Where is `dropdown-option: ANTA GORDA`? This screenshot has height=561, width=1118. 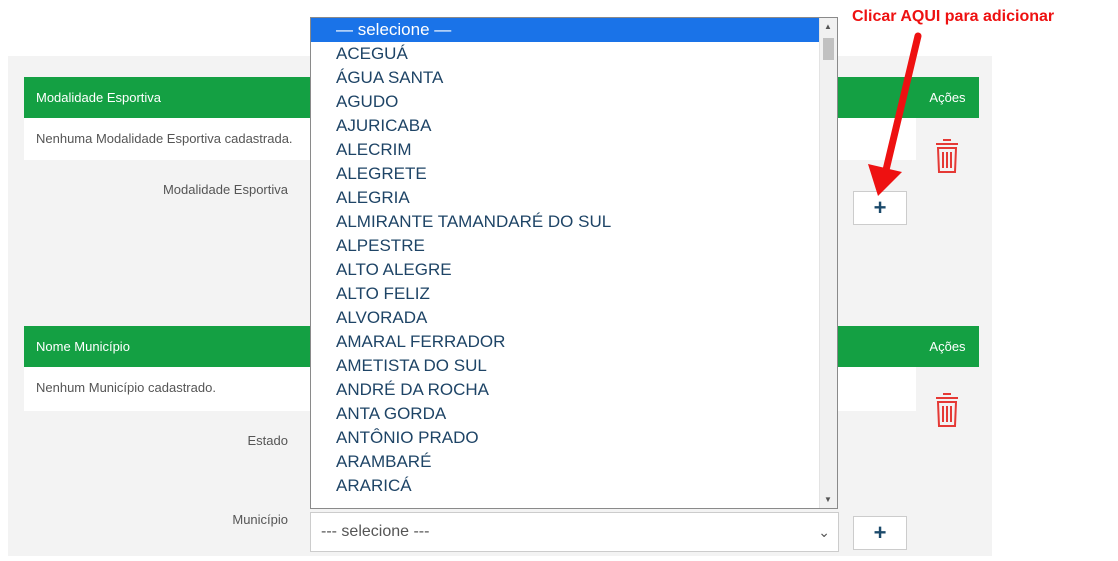
dropdown-option: ANTA GORDA is located at coordinates (574, 414).